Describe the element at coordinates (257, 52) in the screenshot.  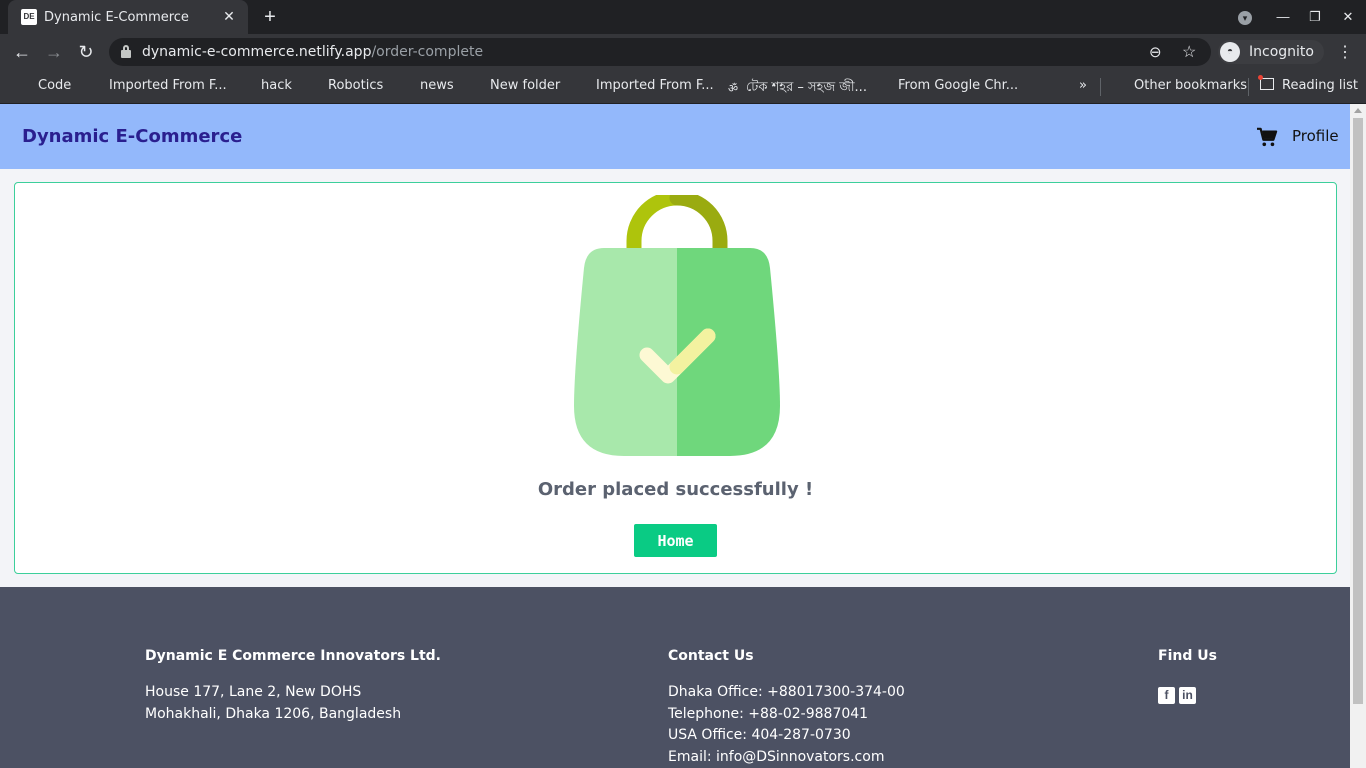
I see `url-host: dynamic-e-commerce.netlify.app` at that location.